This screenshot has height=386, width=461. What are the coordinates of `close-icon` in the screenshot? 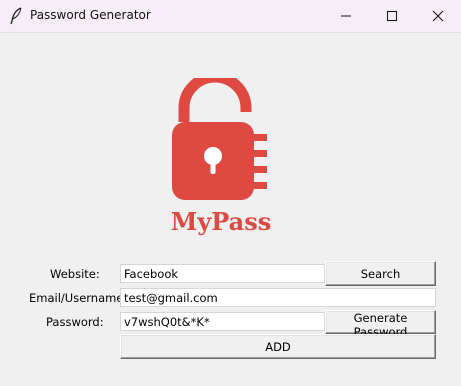 It's located at (438, 16).